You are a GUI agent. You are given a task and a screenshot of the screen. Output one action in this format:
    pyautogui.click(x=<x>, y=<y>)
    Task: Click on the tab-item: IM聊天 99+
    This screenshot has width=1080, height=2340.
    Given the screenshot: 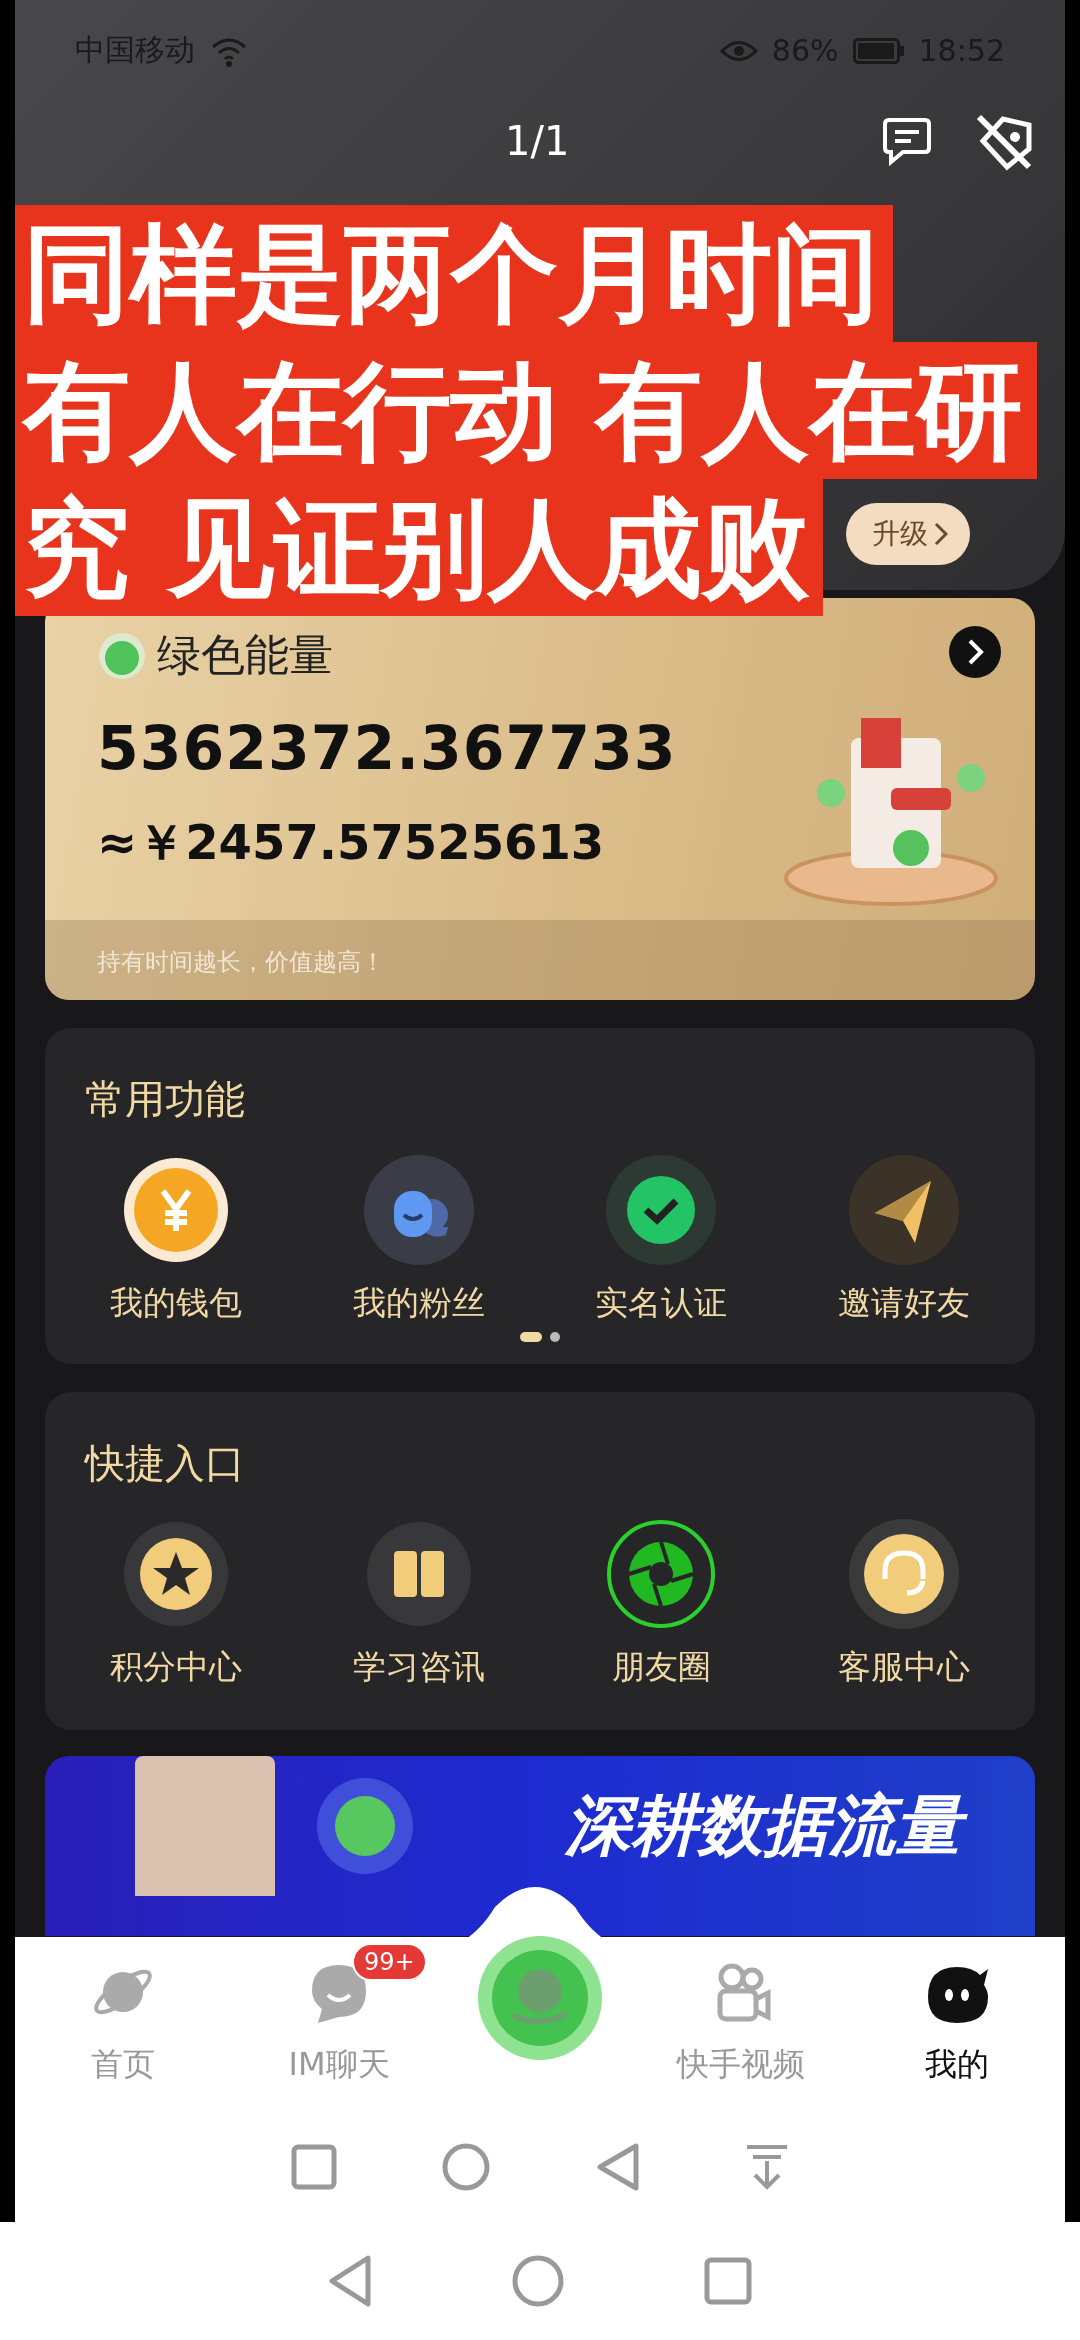 What is the action you would take?
    pyautogui.click(x=339, y=2027)
    